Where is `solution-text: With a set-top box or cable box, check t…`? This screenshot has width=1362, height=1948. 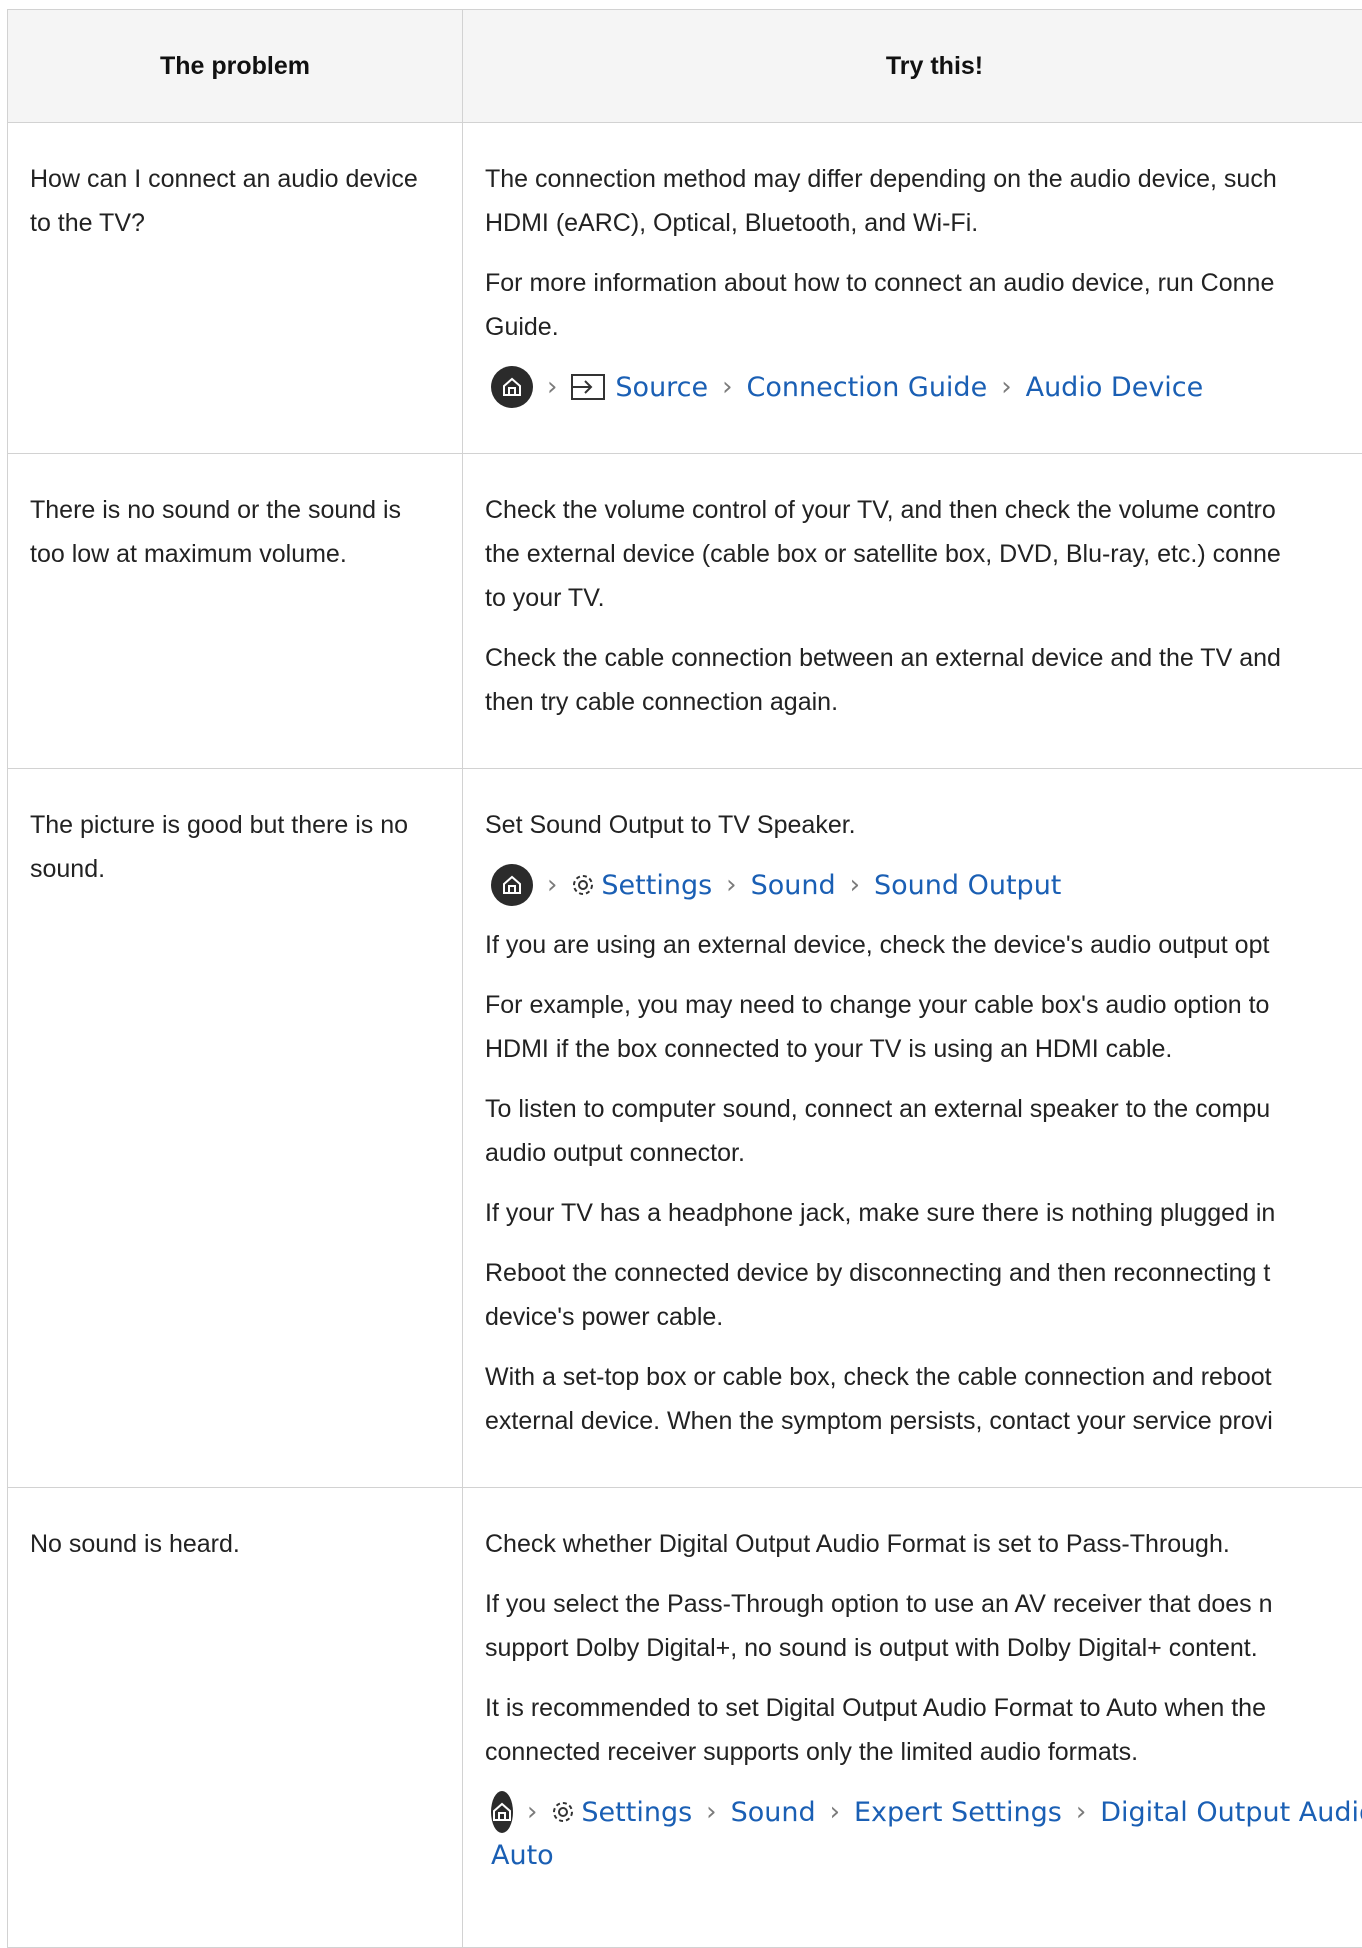
solution-text: With a set-top box or cable box, check t… is located at coordinates (923, 1399).